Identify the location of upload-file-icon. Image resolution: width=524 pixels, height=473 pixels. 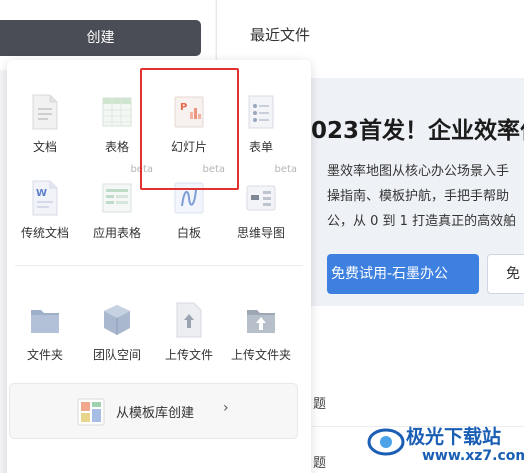
(189, 320).